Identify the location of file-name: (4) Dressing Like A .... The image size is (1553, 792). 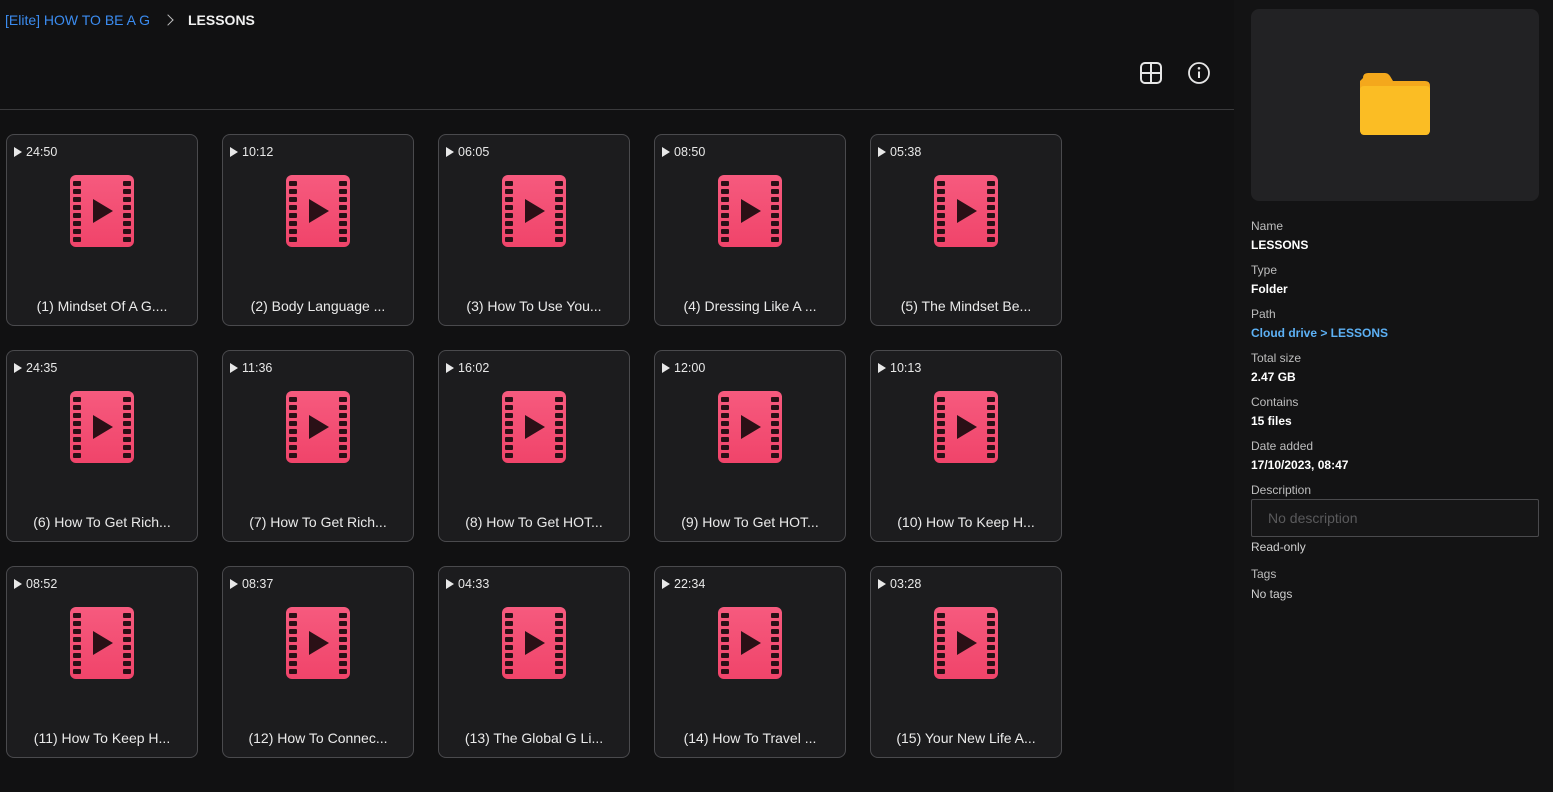
(750, 306).